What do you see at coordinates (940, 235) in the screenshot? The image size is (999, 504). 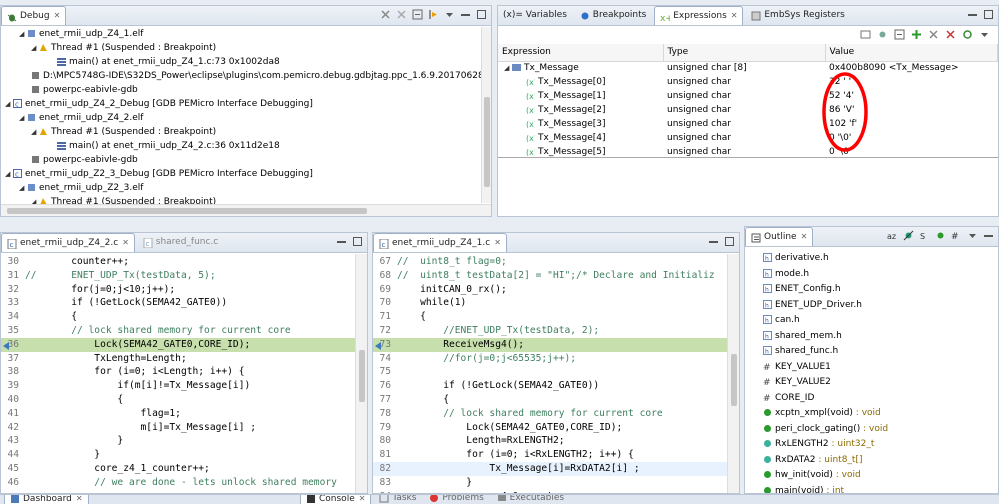 I see `hide-nonpublic-icon` at bounding box center [940, 235].